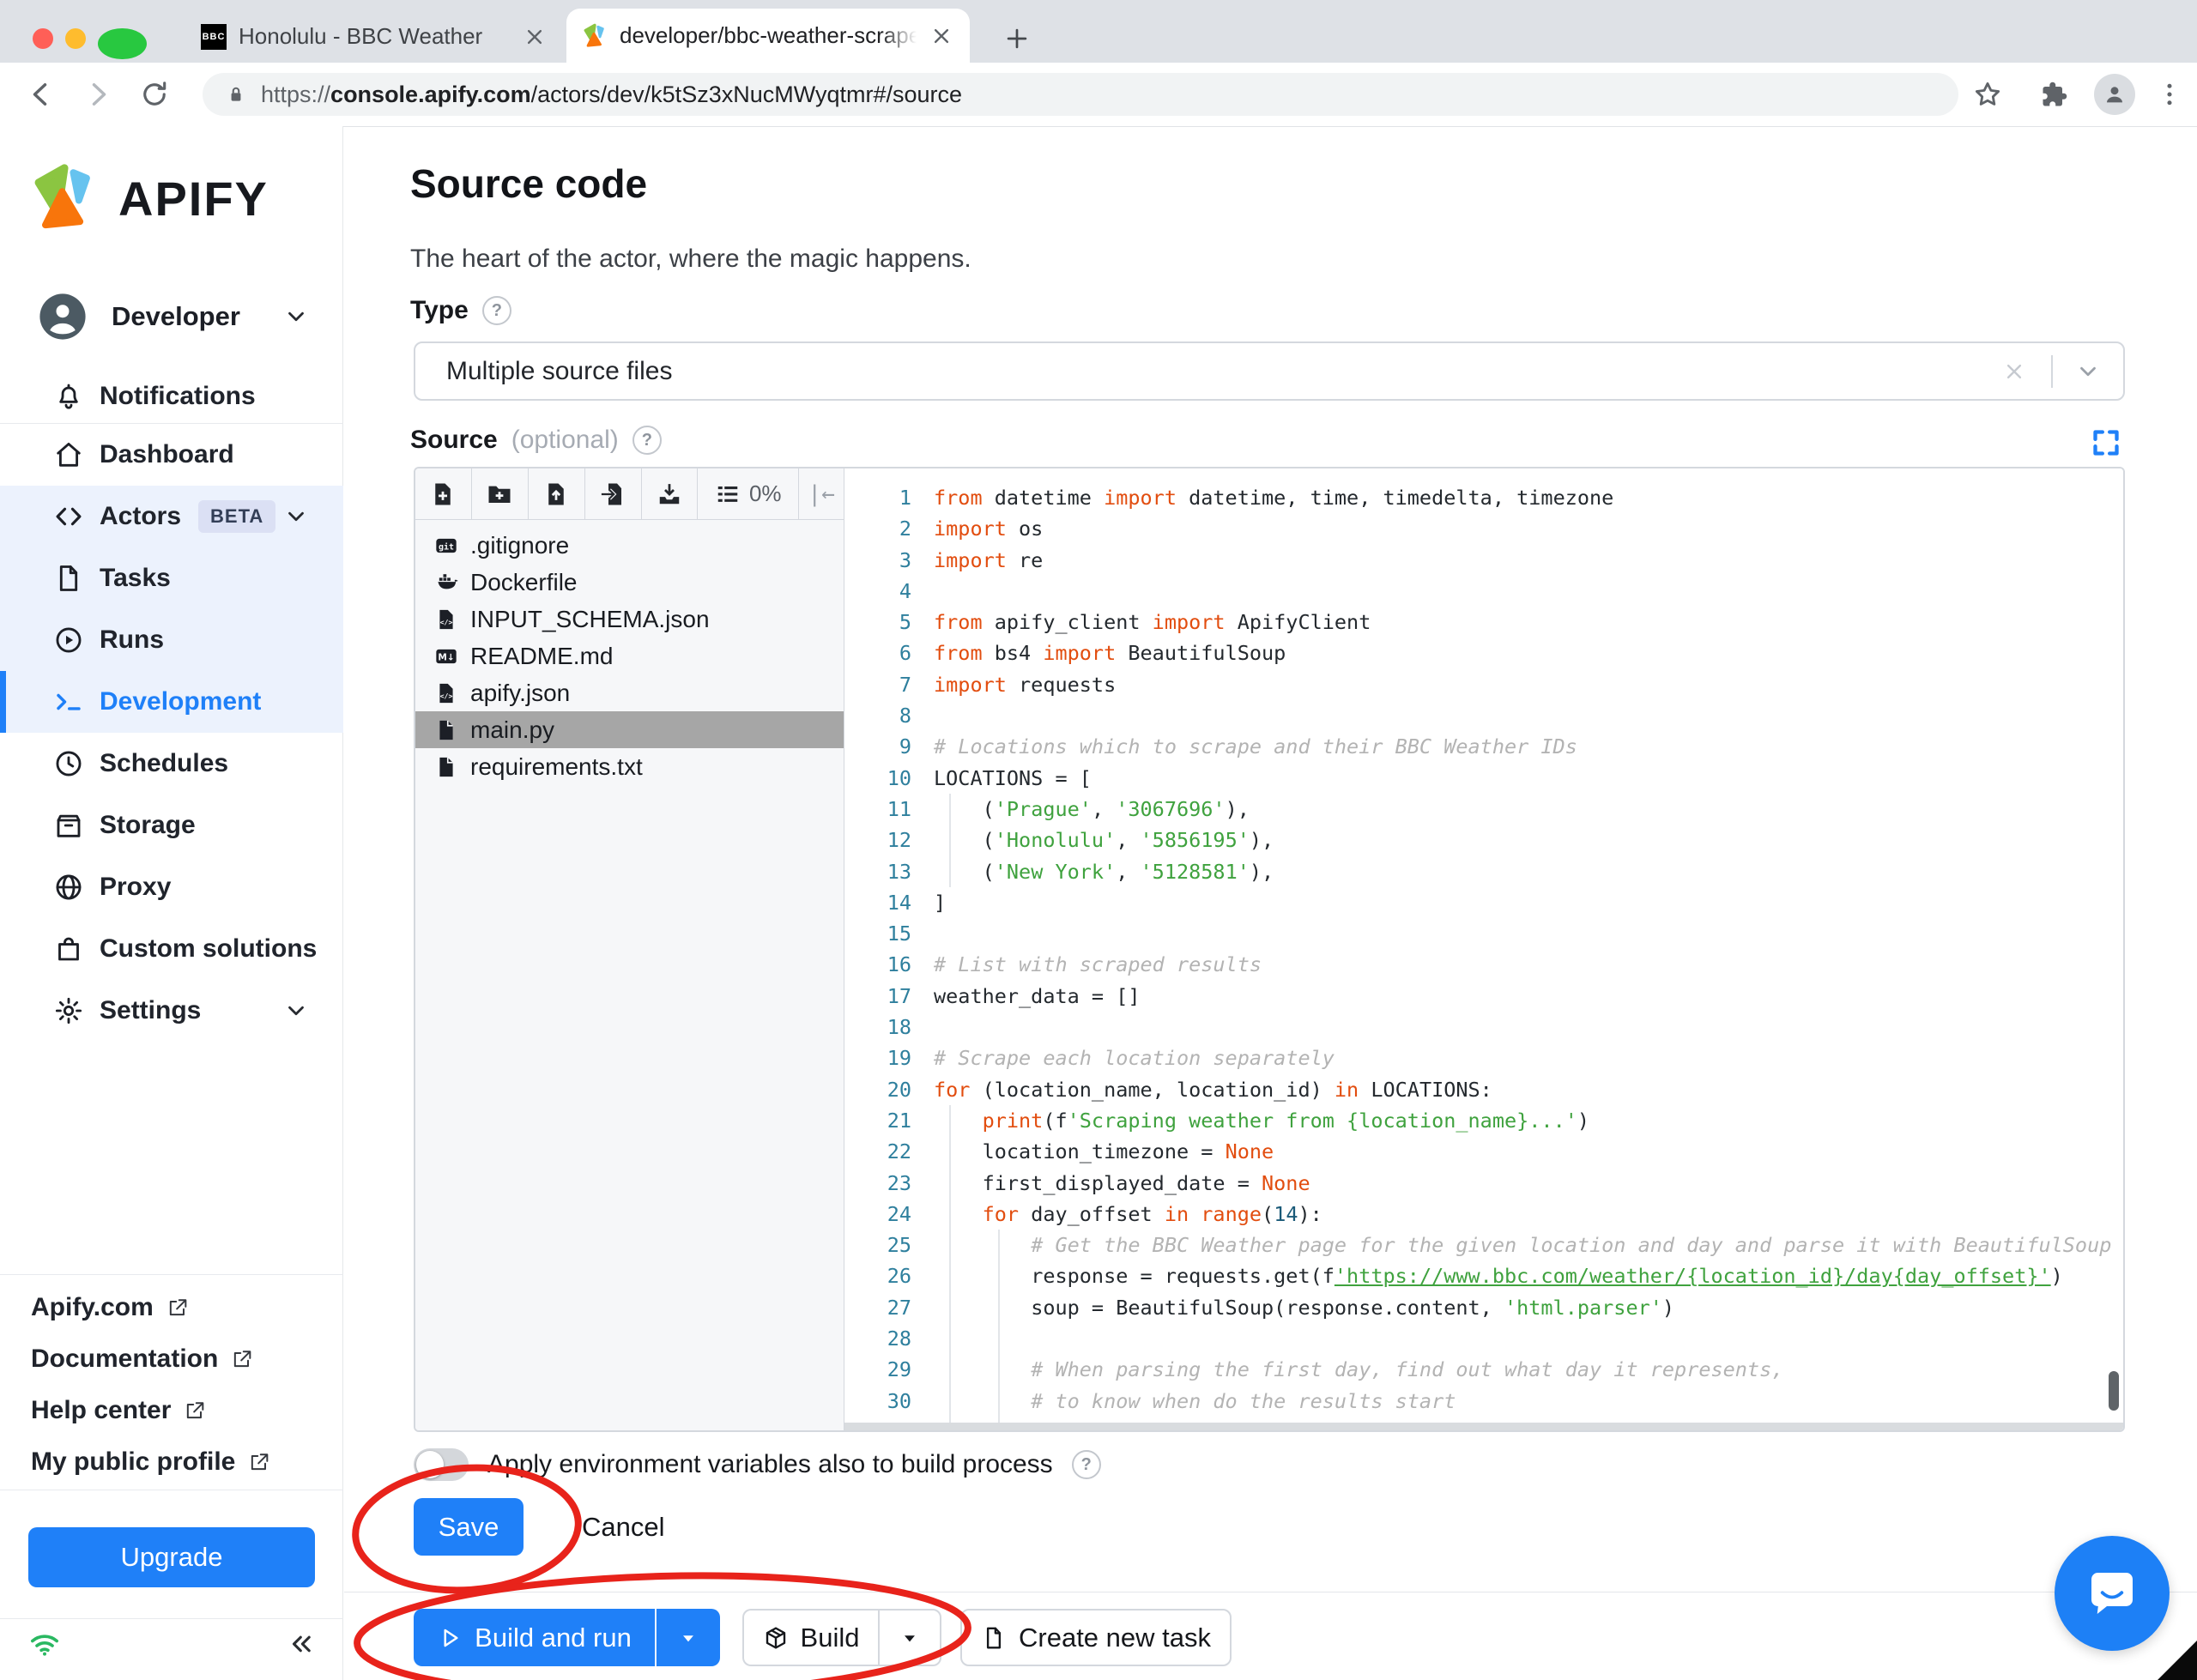 The height and width of the screenshot is (1680, 2197). Describe the element at coordinates (171, 1462) in the screenshot. I see `sidebar-link-my-public-profile: My public profile` at that location.